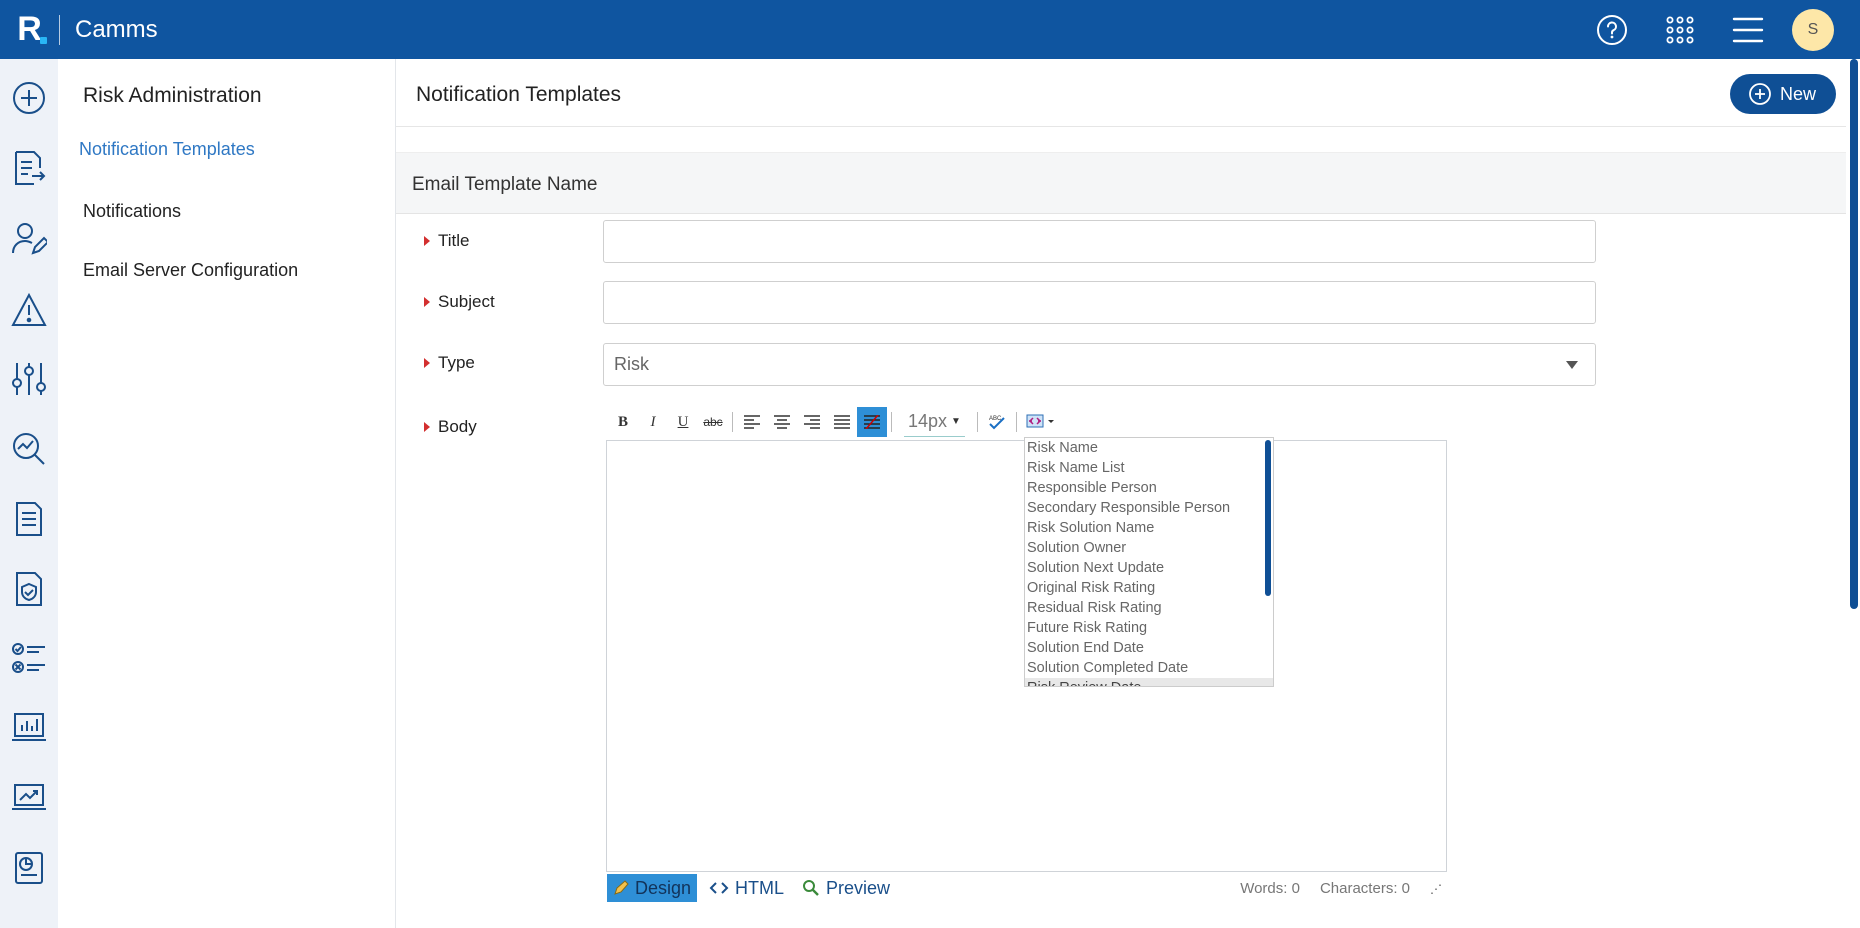  Describe the element at coordinates (812, 422) in the screenshot. I see `align-right-icon` at that location.